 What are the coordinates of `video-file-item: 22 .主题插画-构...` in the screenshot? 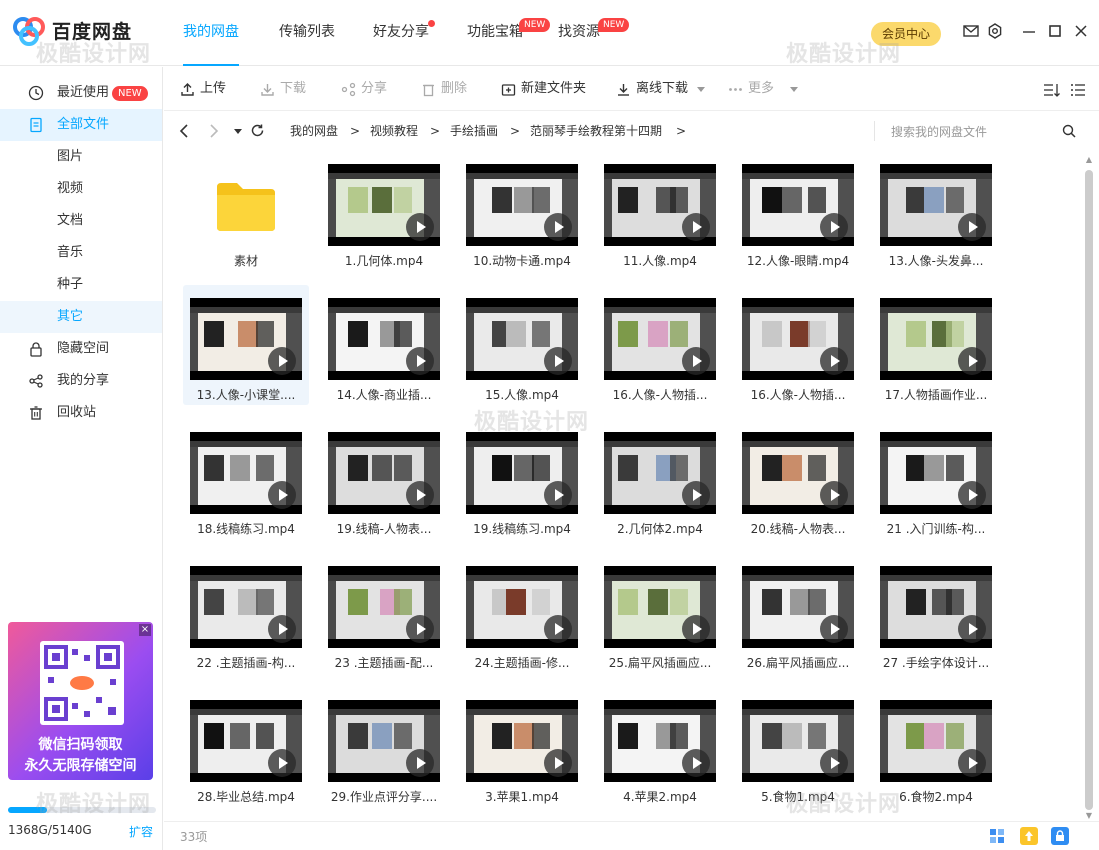 It's located at (246, 613).